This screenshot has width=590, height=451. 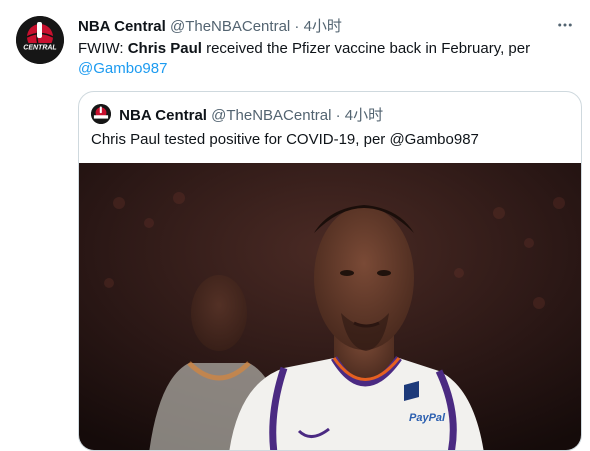 What do you see at coordinates (163, 115) in the screenshot?
I see `quote-author-name: NBA Central` at bounding box center [163, 115].